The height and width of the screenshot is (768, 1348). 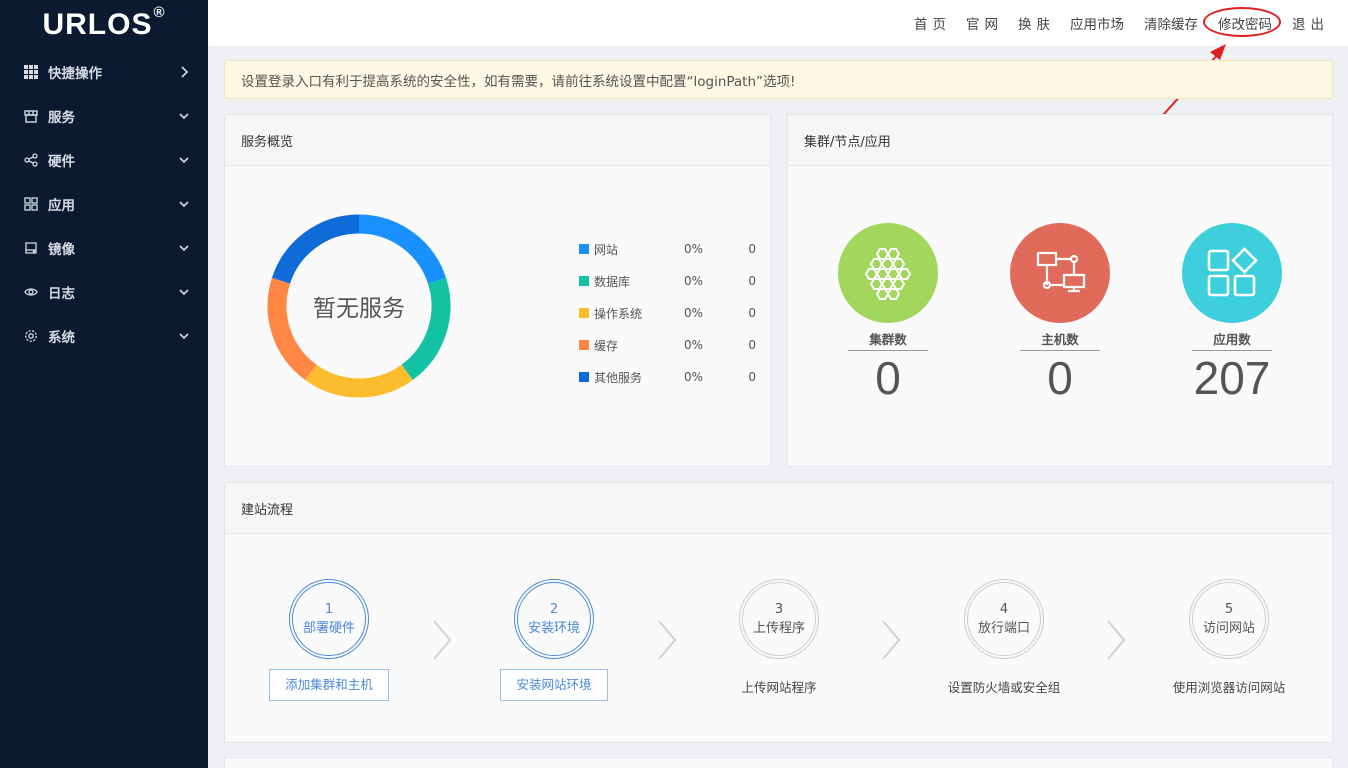 I want to click on step-number: 5, so click(x=1229, y=609).